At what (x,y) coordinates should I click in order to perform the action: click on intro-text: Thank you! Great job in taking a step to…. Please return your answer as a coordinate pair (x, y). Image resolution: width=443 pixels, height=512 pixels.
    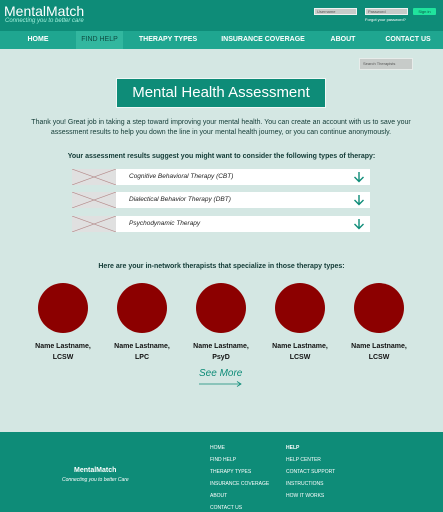
    Looking at the image, I should click on (221, 127).